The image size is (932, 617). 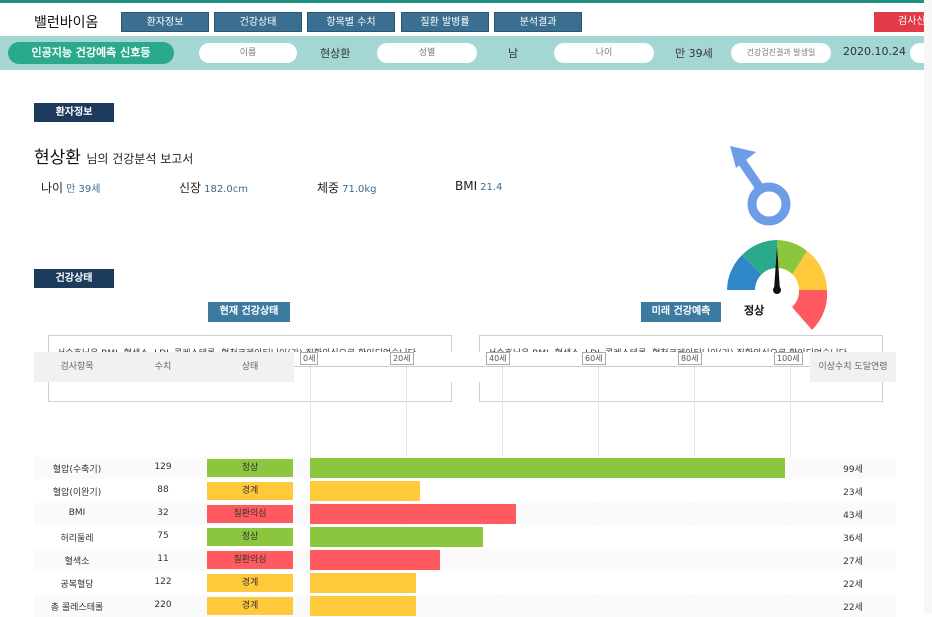 I want to click on col-header-chart, so click(x=552, y=367).